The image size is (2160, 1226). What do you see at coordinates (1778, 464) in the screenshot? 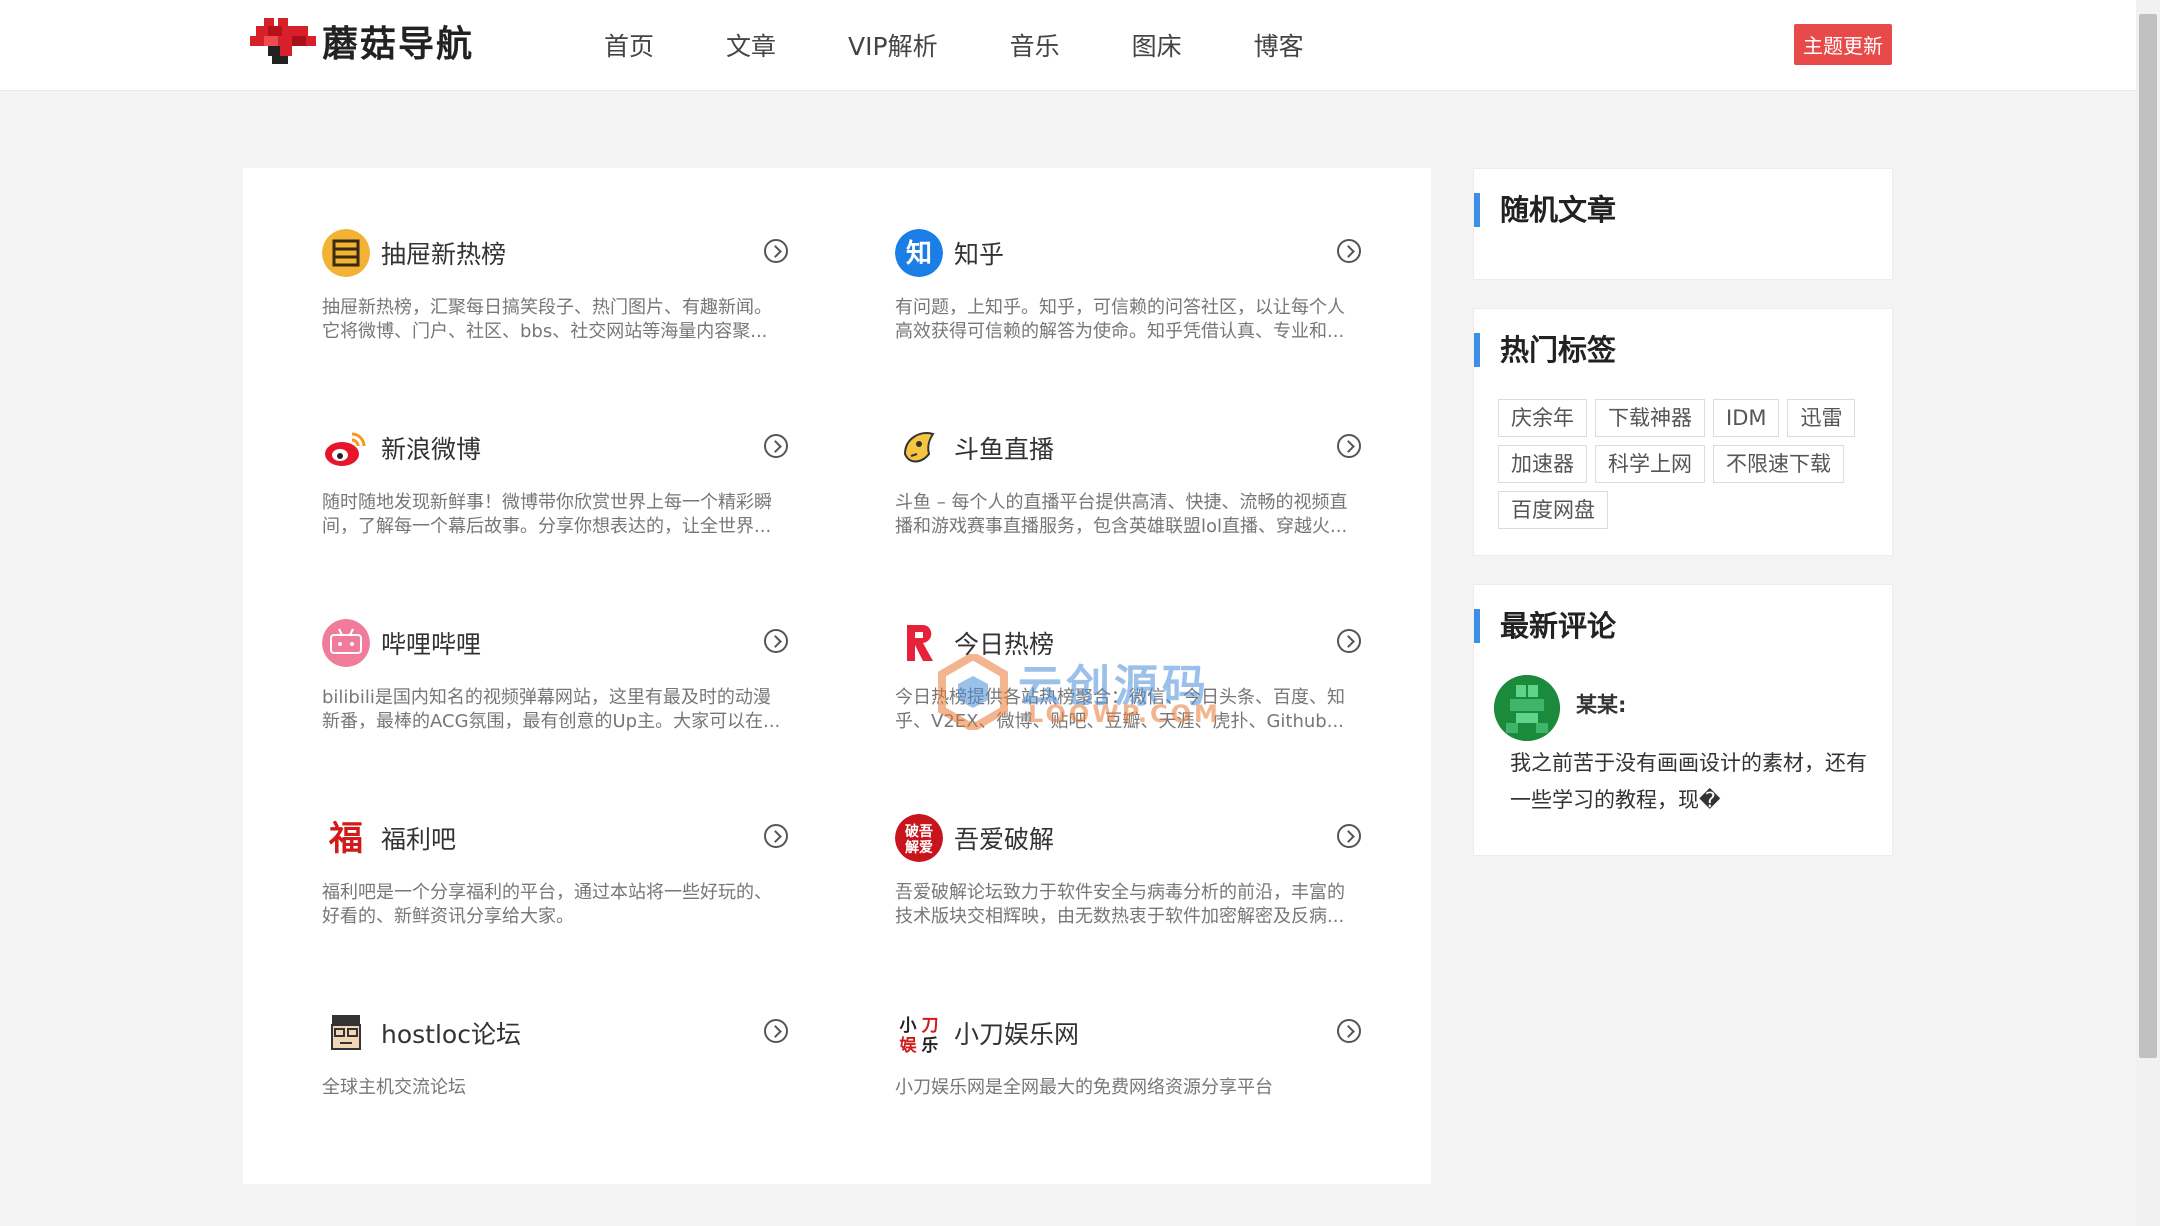
I see `tag-item: 不限速下载` at bounding box center [1778, 464].